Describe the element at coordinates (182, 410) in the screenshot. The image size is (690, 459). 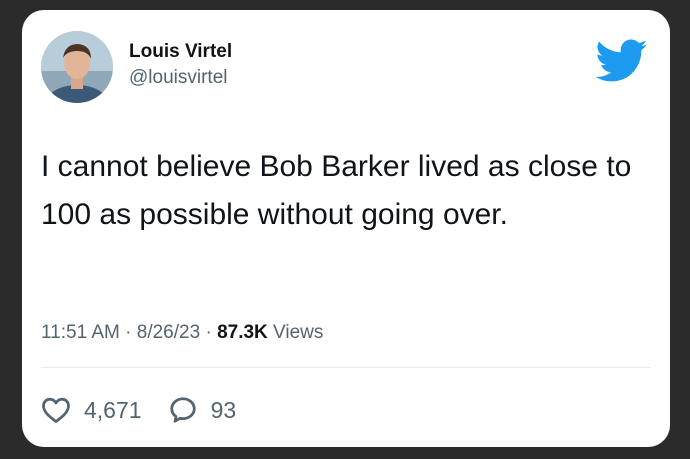
I see `speech-bubble-icon` at that location.